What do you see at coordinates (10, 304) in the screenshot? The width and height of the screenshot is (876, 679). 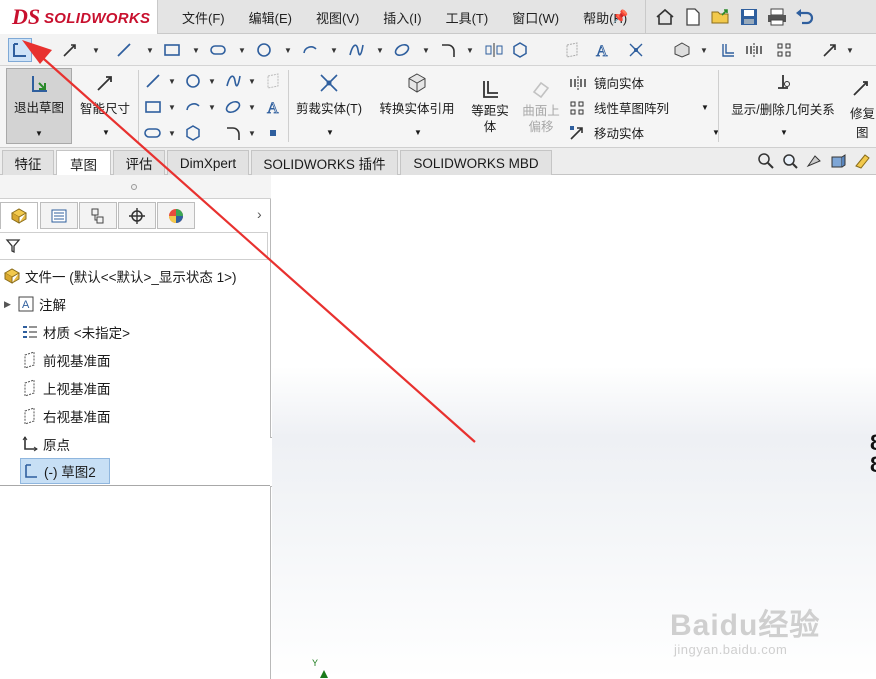 I see `expand-arrow-icon: ▶` at bounding box center [10, 304].